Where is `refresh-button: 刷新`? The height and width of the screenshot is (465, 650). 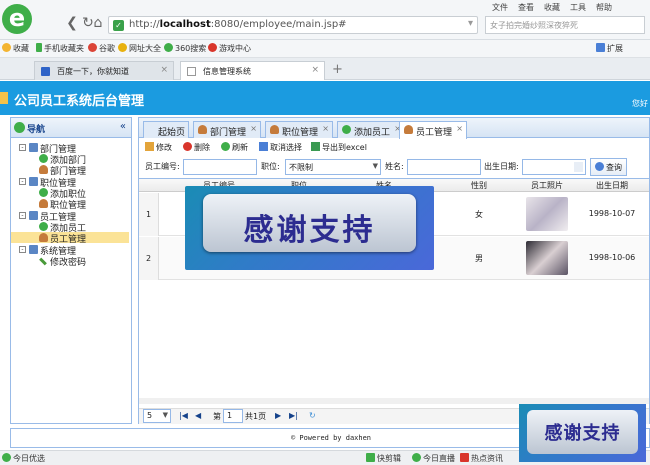
refresh-button: 刷新 is located at coordinates (234, 147).